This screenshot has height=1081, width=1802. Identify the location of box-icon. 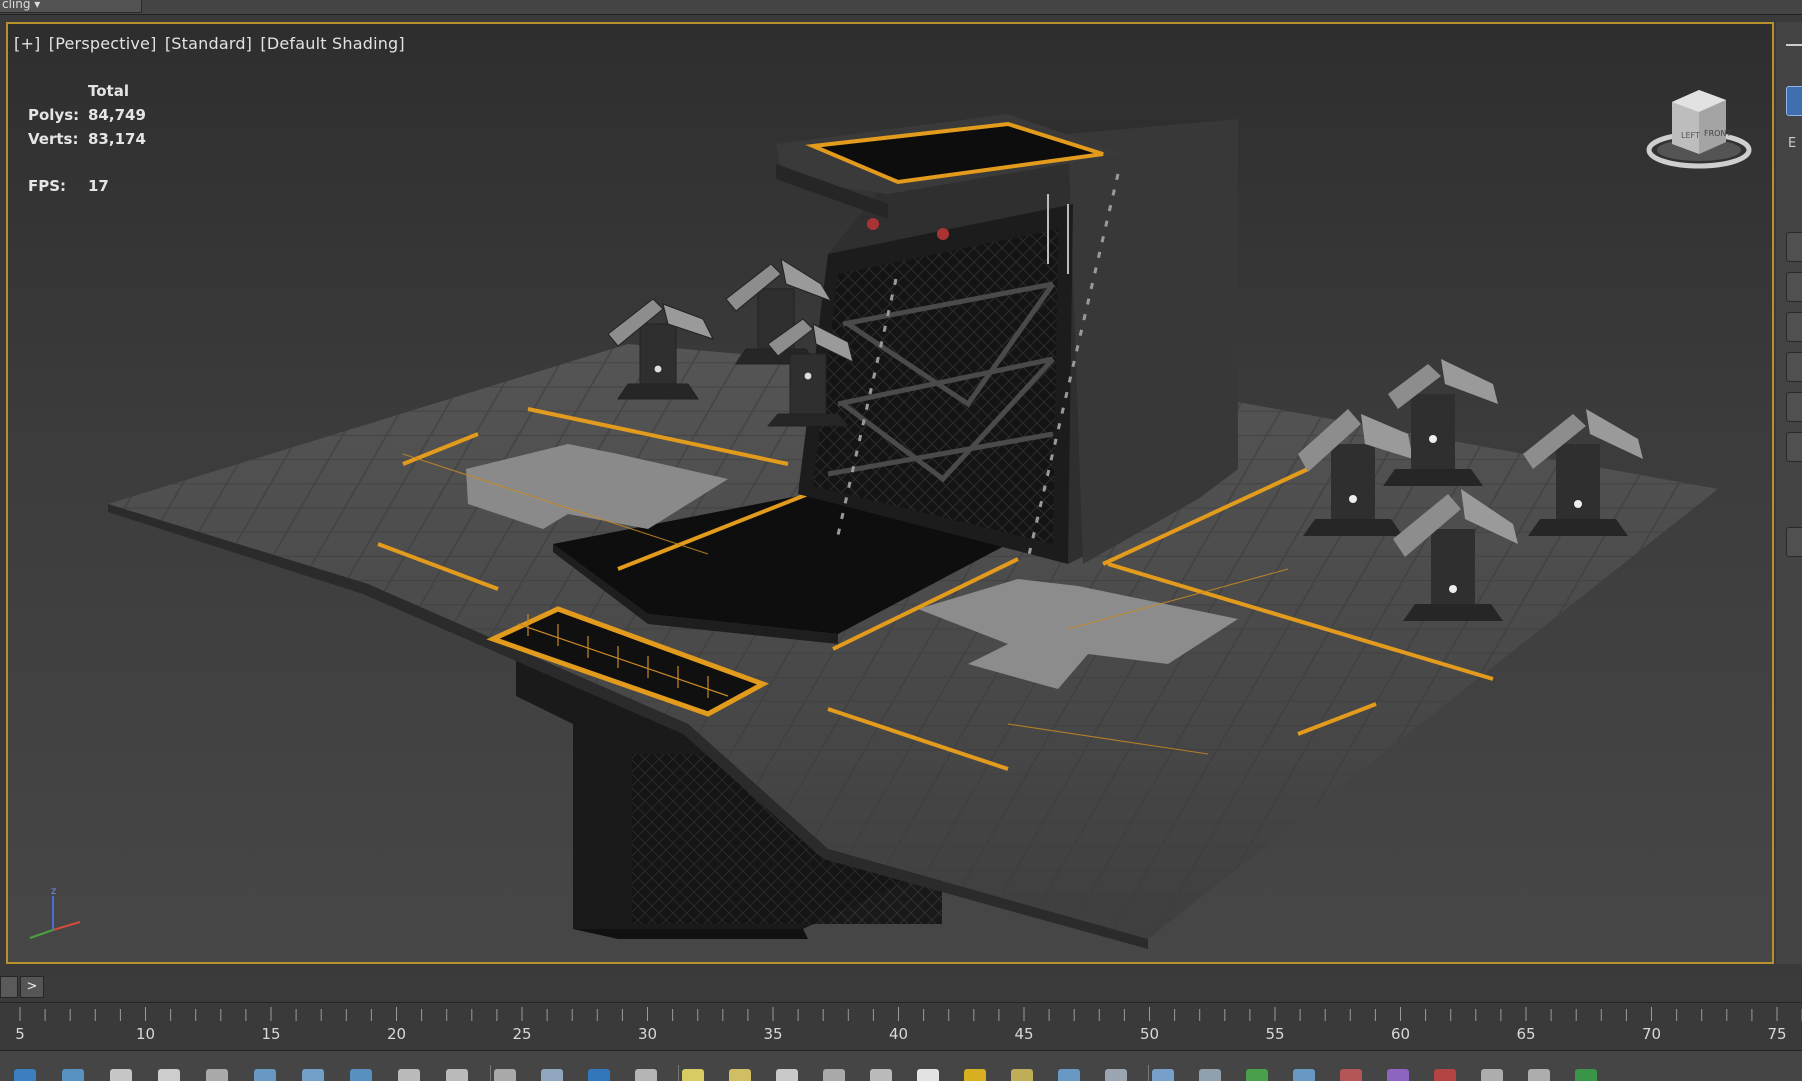
(73, 1075).